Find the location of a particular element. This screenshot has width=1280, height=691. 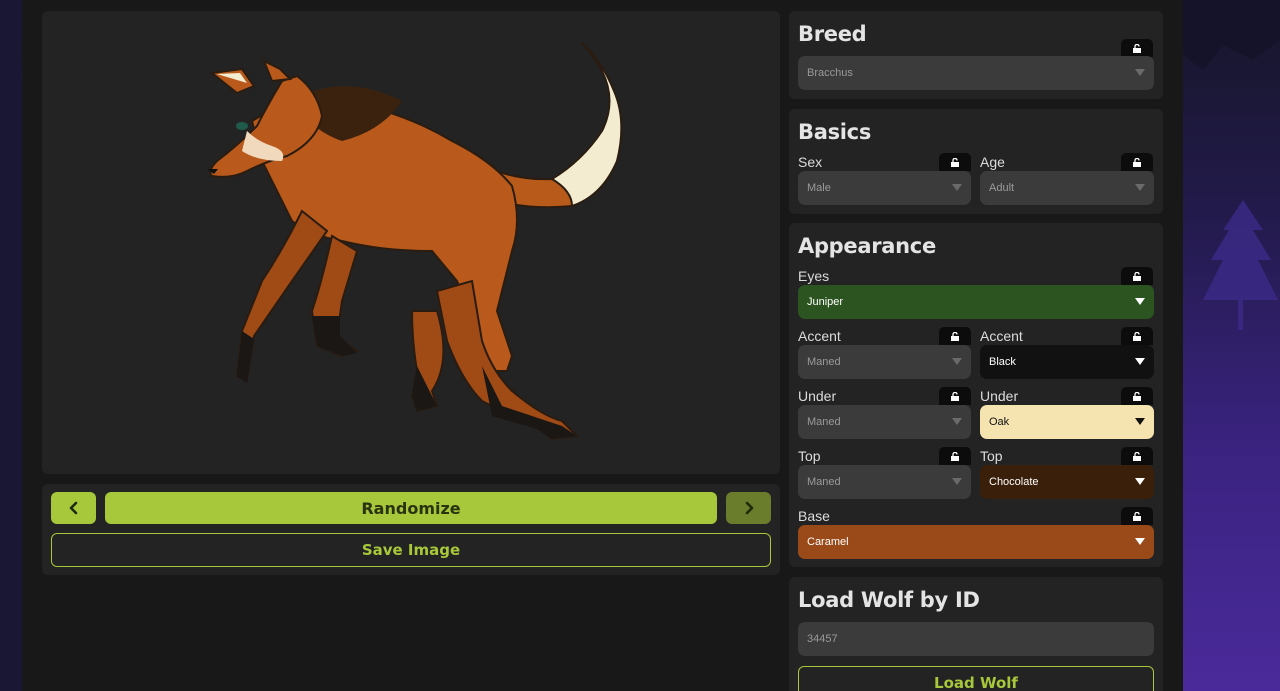

load-wolf-title: Load Wolf by ID is located at coordinates (889, 600).